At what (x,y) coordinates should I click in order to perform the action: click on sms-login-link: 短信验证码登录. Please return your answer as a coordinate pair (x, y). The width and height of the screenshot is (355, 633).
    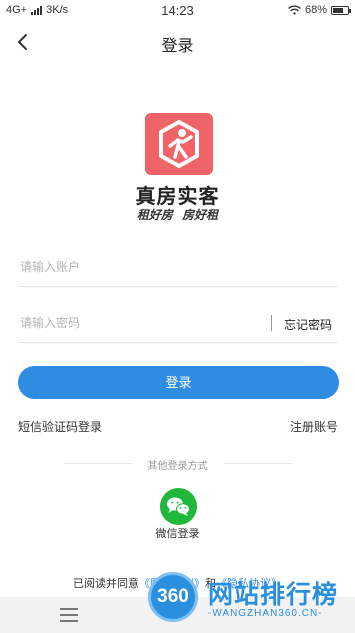
    Looking at the image, I should click on (60, 426).